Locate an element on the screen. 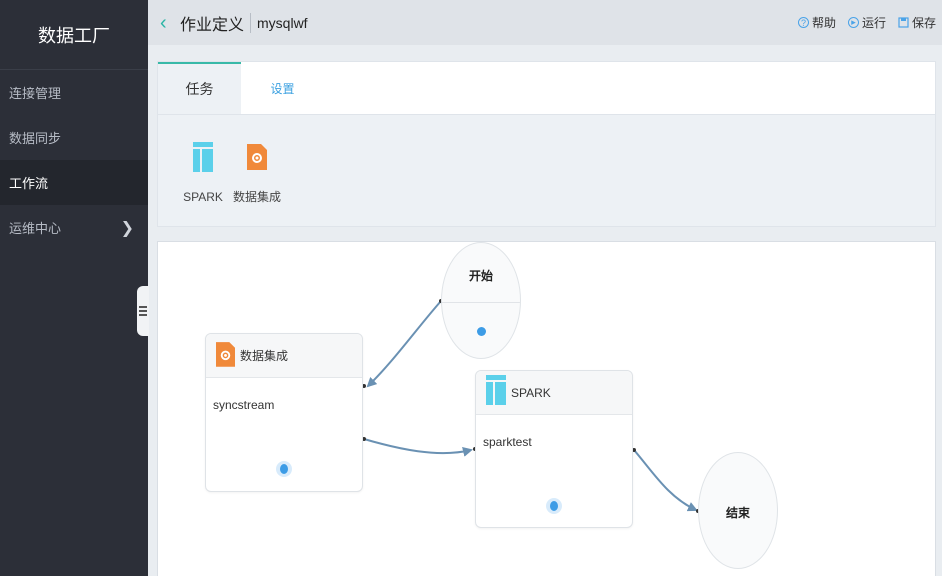  header-actions: ? 帮助 ▸ 运行 保存 is located at coordinates (866, 22).